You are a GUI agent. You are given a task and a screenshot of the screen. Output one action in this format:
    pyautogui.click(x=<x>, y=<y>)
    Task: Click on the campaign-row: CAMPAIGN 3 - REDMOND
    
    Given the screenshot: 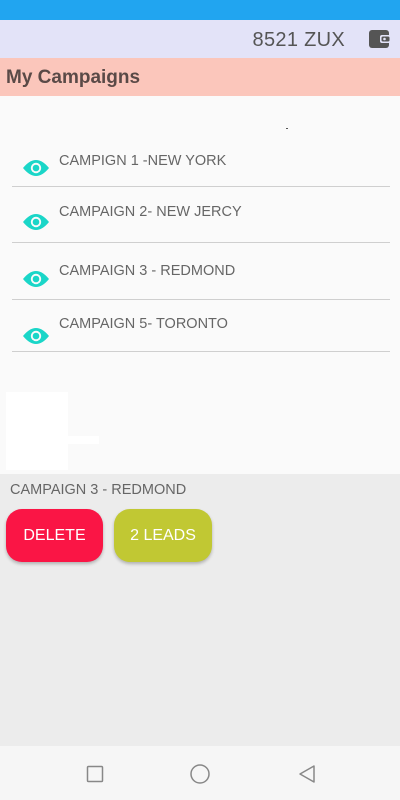 What is the action you would take?
    pyautogui.click(x=201, y=274)
    